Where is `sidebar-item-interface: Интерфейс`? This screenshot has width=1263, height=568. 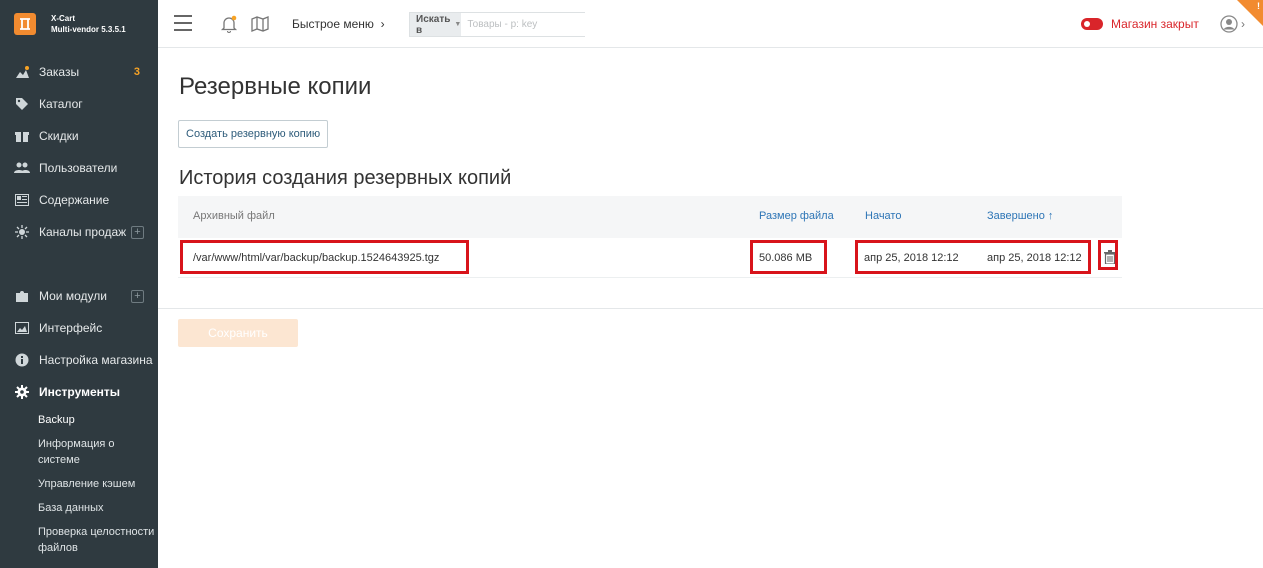
sidebar-item-interface: Интерфейс is located at coordinates (79, 328).